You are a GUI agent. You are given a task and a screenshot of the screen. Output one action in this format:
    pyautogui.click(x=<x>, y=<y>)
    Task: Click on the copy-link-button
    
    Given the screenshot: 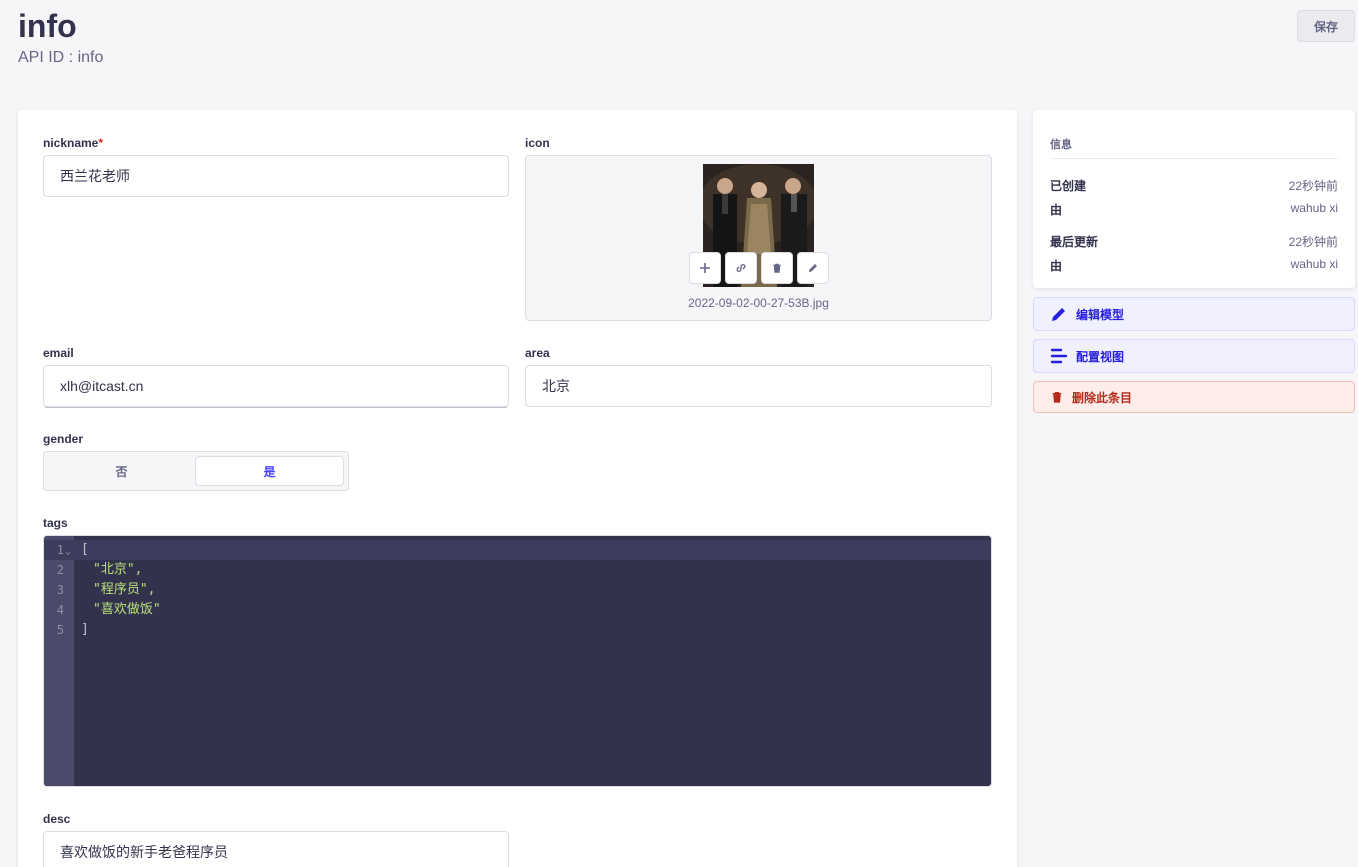 What is the action you would take?
    pyautogui.click(x=741, y=268)
    